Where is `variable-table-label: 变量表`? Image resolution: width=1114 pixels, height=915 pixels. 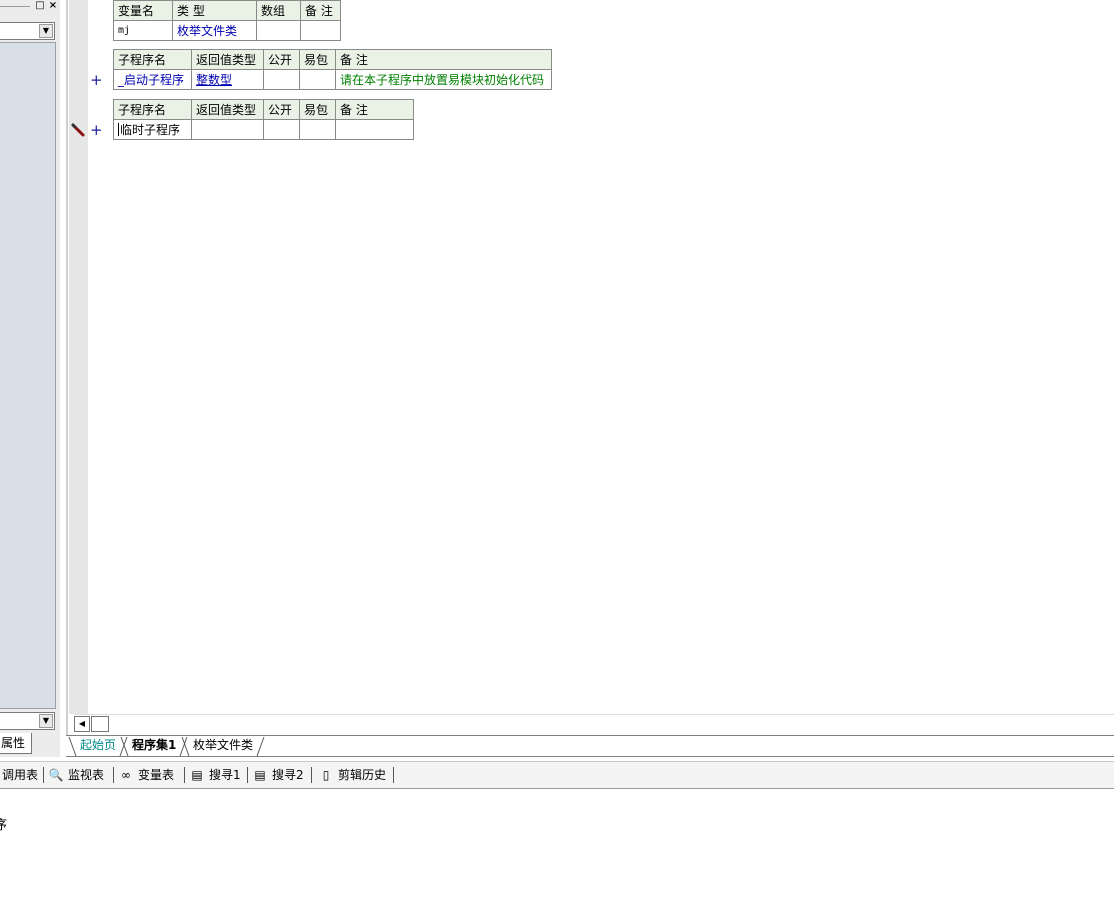 variable-table-label: 变量表 is located at coordinates (156, 775).